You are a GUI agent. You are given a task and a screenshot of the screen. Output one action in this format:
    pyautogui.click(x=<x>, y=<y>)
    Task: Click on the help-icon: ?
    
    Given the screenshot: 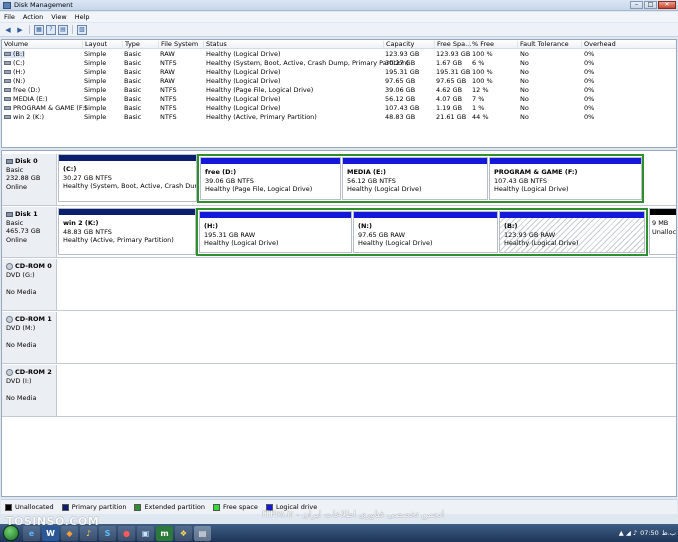 What is the action you would take?
    pyautogui.click(x=51, y=29)
    